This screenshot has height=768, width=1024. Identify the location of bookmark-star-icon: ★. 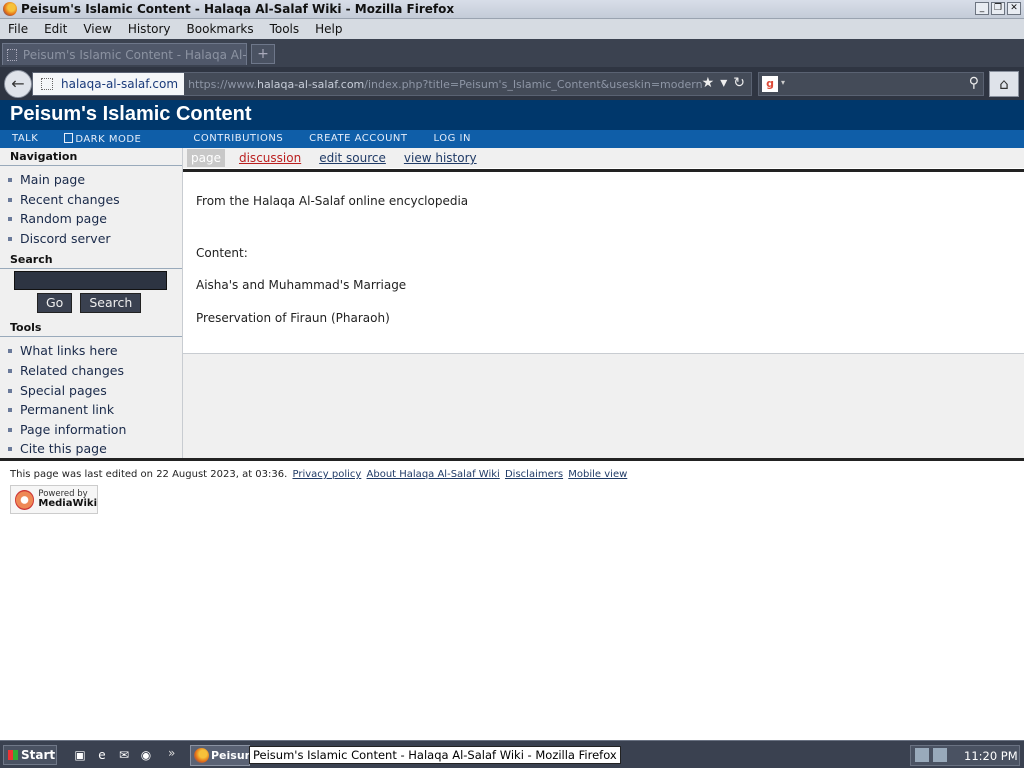
(708, 83).